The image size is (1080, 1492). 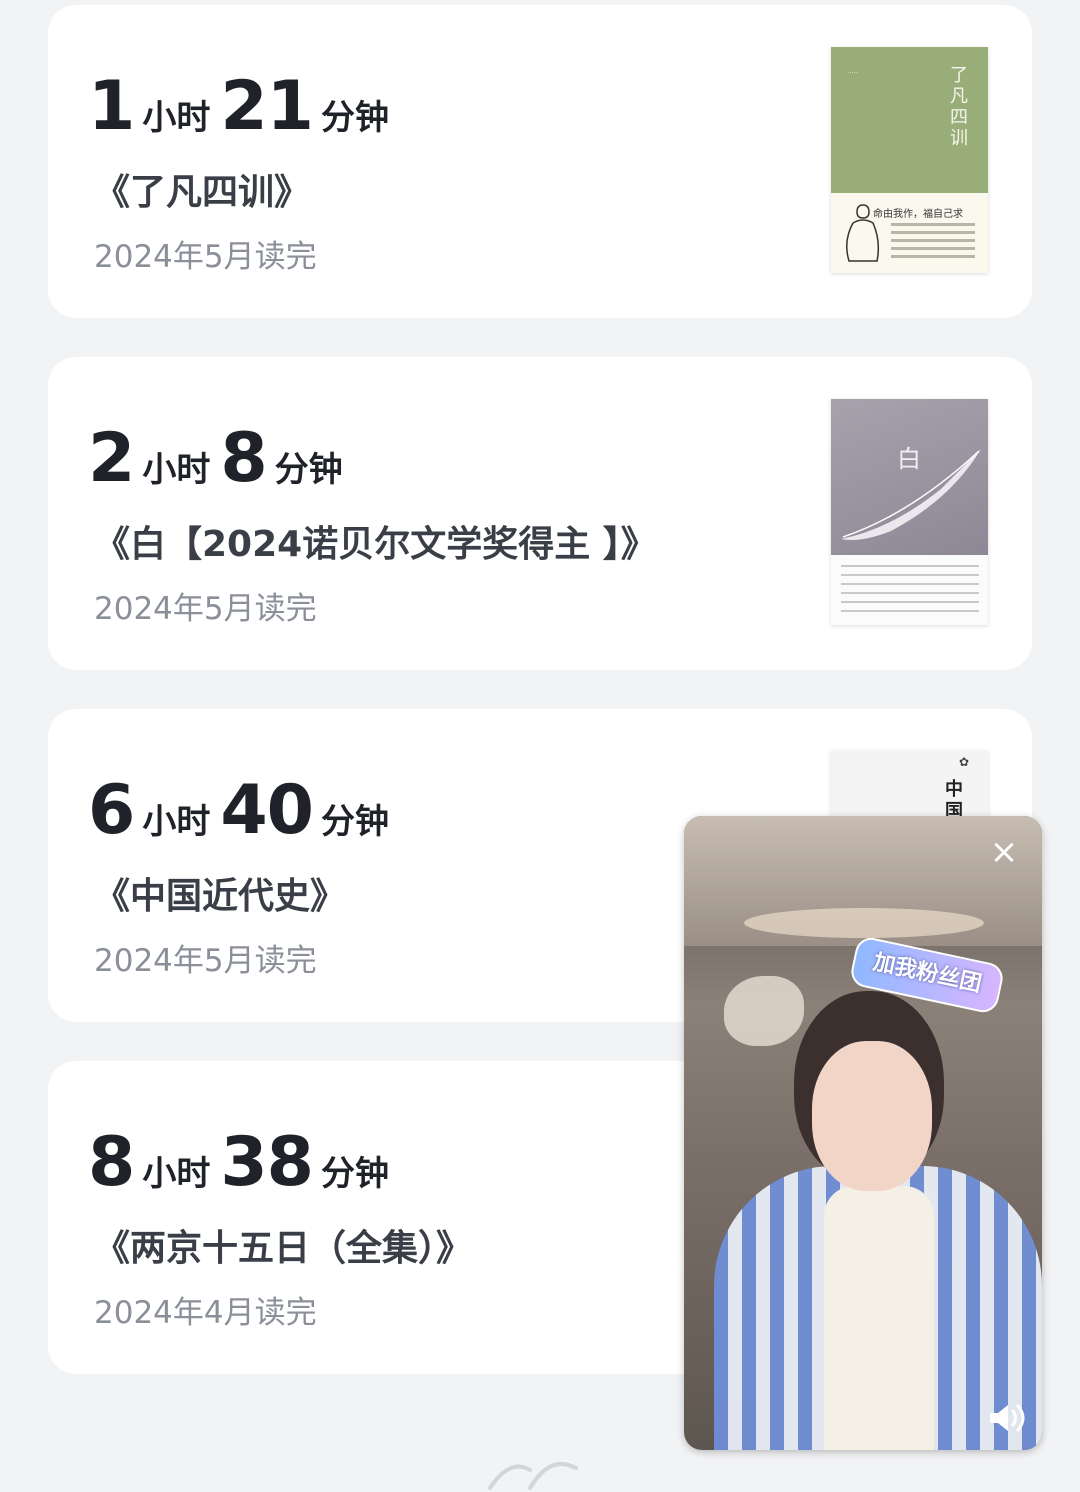 I want to click on figure-illustration-icon, so click(x=863, y=233).